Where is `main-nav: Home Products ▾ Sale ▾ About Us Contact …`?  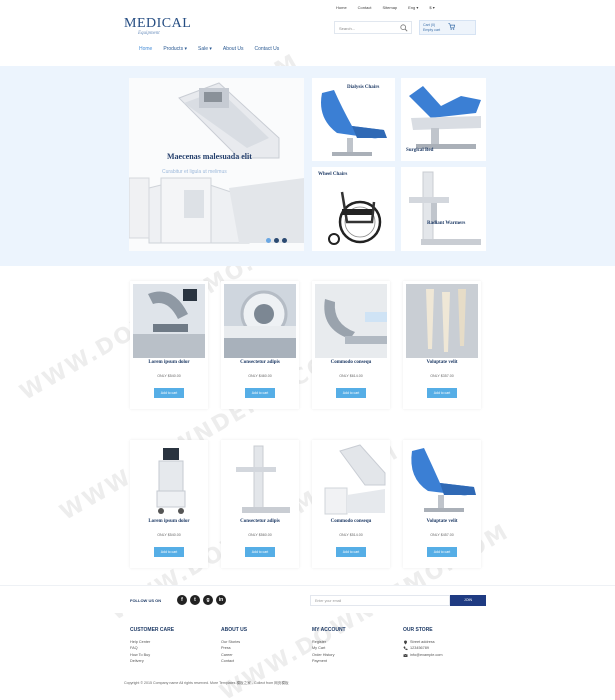 main-nav: Home Products ▾ Sale ▾ About Us Contact … is located at coordinates (214, 49).